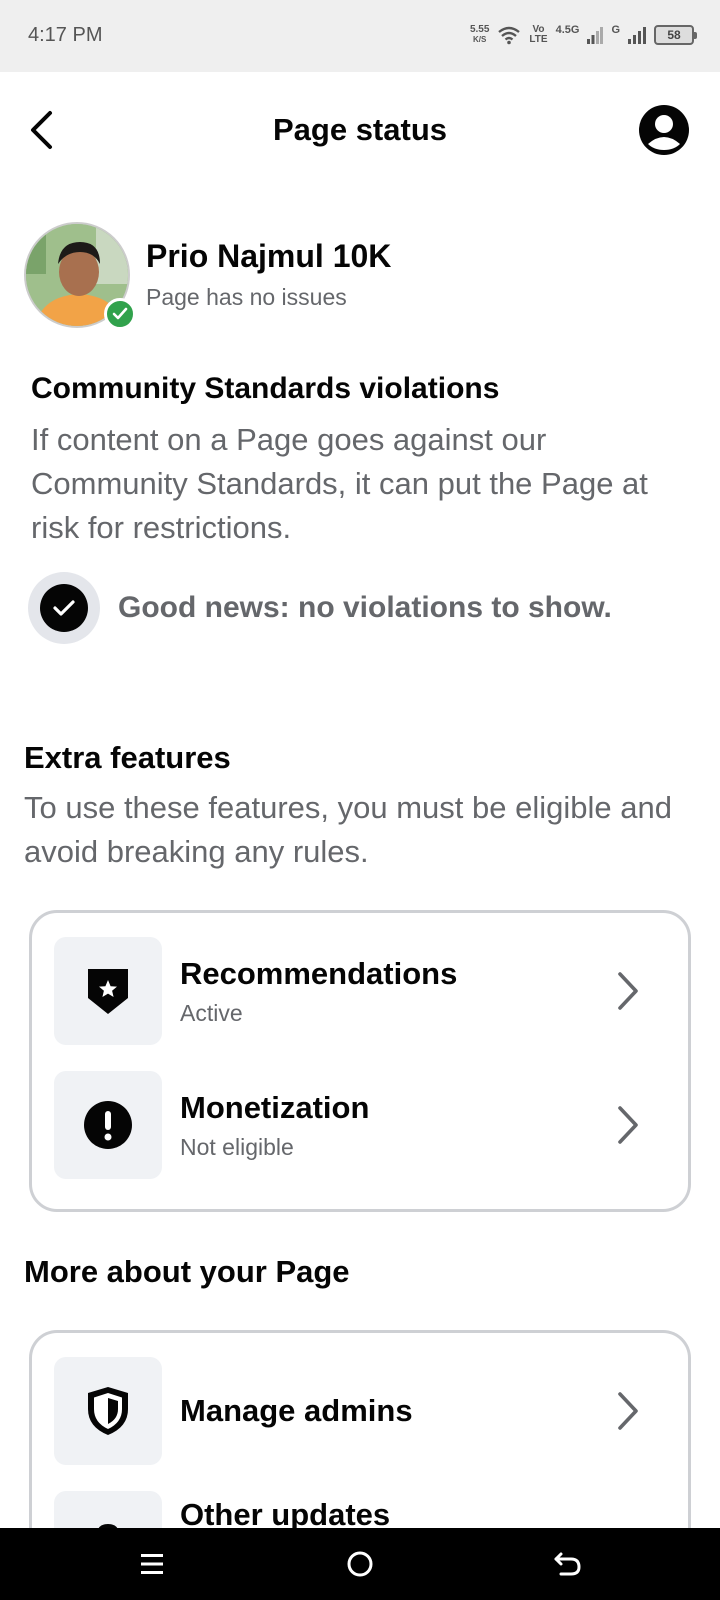 The height and width of the screenshot is (1600, 720). Describe the element at coordinates (211, 1012) in the screenshot. I see `recommendations-status: Active` at that location.